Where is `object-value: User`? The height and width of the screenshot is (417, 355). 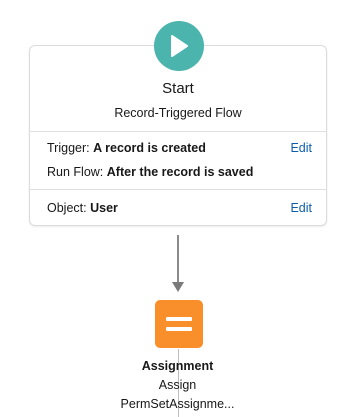 object-value: User is located at coordinates (104, 208).